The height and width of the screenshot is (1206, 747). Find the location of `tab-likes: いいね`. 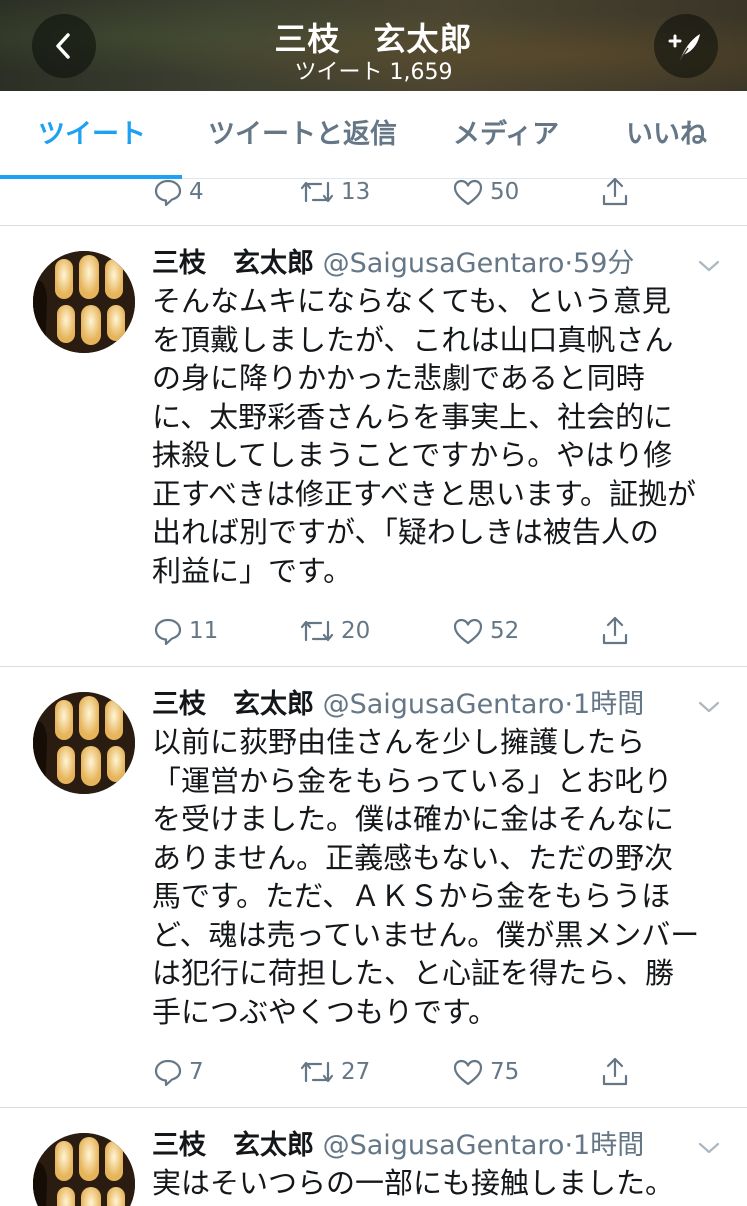

tab-likes: いいね is located at coordinates (666, 135).